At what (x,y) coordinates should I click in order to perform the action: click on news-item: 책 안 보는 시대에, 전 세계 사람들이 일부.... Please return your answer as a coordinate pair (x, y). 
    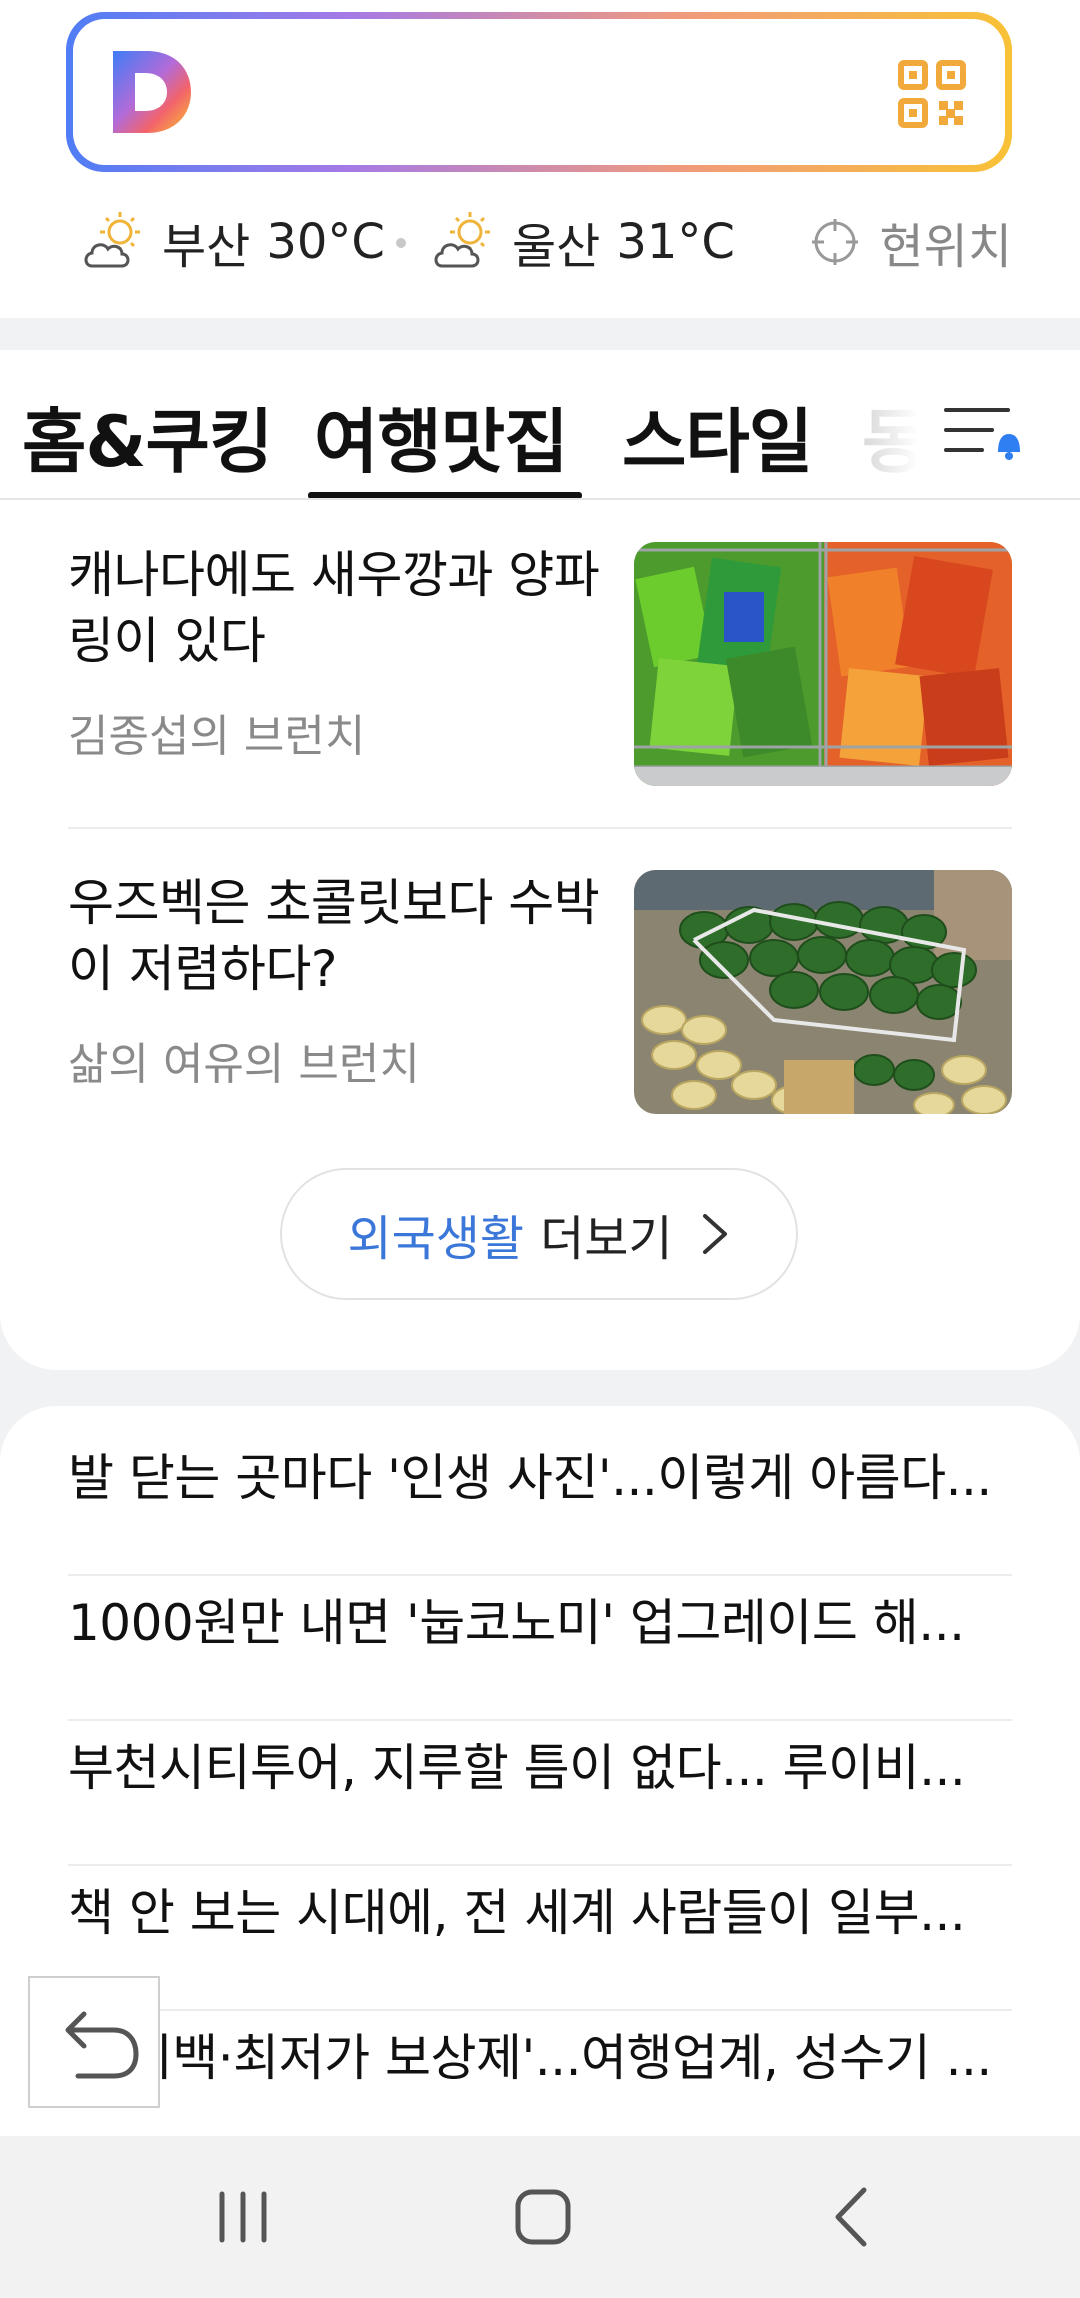
    Looking at the image, I should click on (540, 1913).